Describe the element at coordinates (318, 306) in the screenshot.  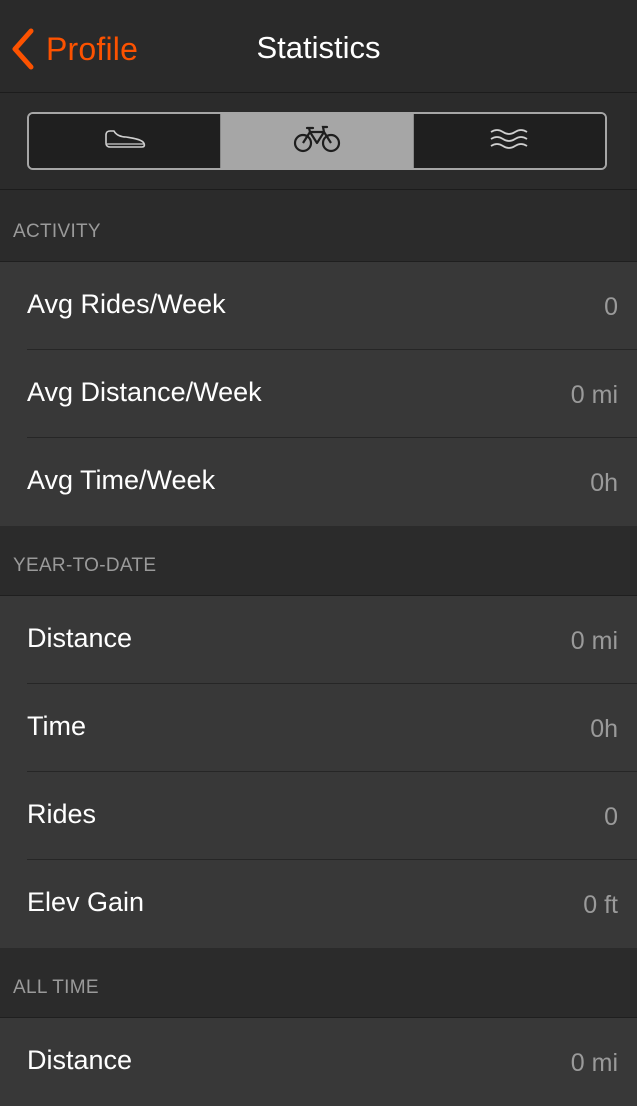
I see `list-item: Avg Rides/Week 0` at that location.